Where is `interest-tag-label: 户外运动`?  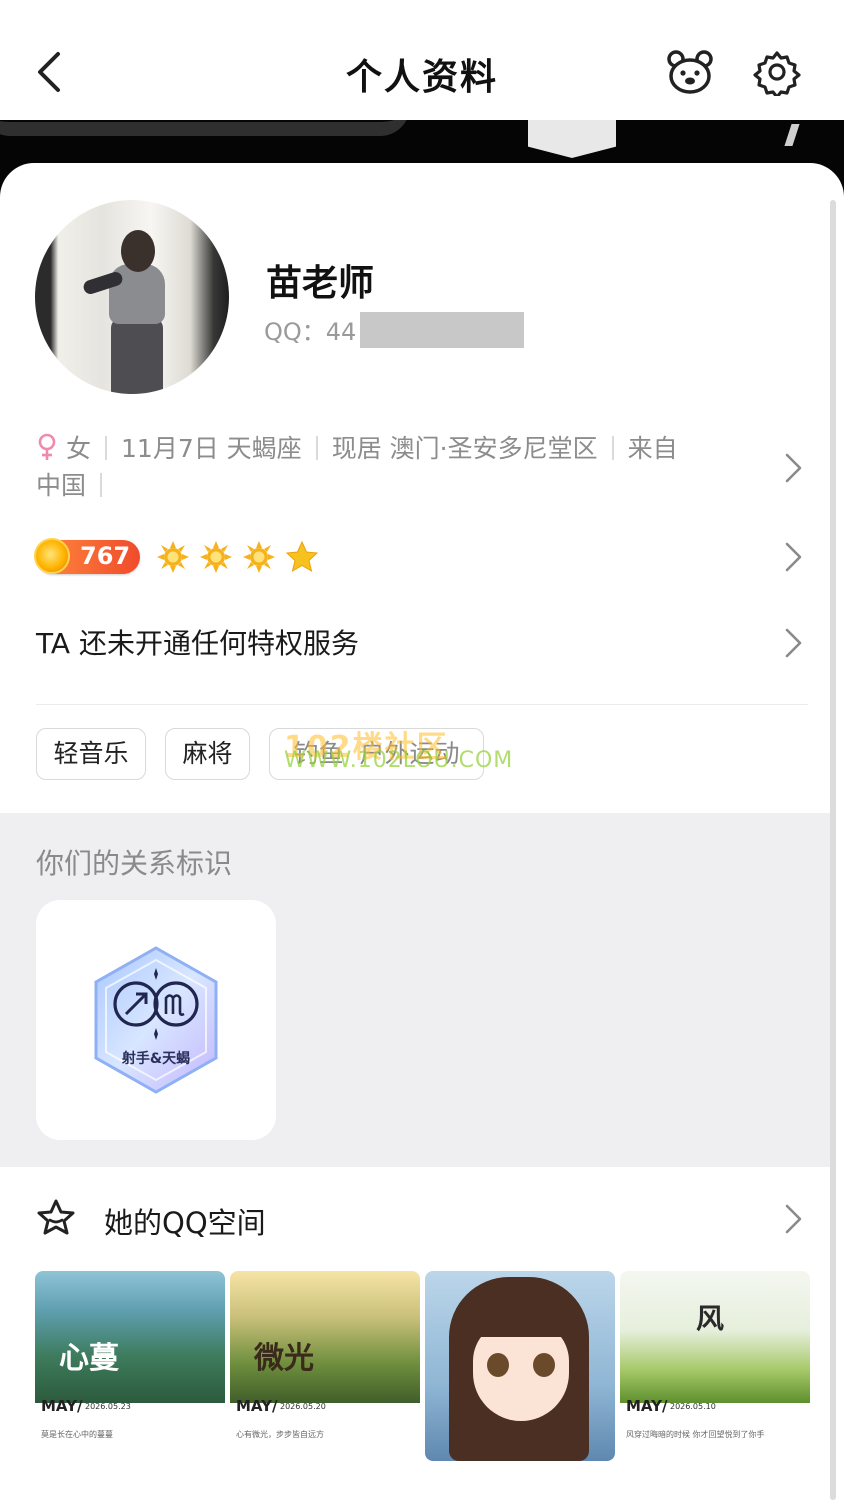
interest-tag-label: 户外运动 is located at coordinates (409, 753).